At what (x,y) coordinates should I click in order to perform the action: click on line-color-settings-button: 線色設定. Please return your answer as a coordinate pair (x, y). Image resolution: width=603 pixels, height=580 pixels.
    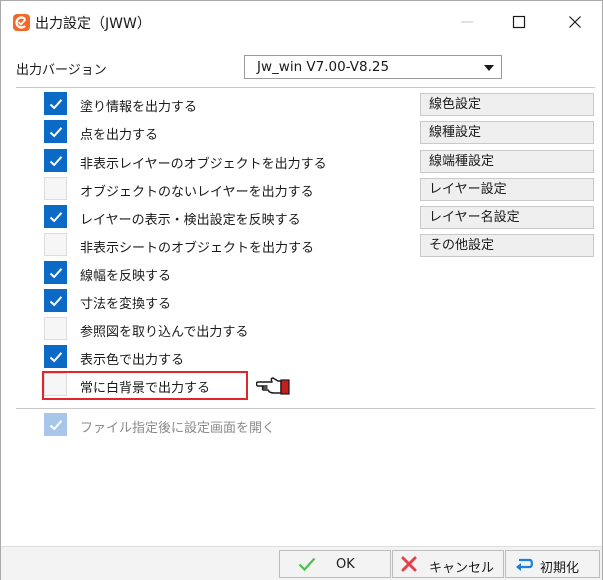
    Looking at the image, I should click on (507, 104).